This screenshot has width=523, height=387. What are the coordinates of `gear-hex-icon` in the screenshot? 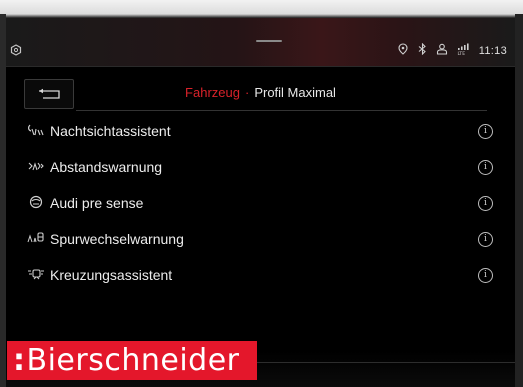 It's located at (17, 51).